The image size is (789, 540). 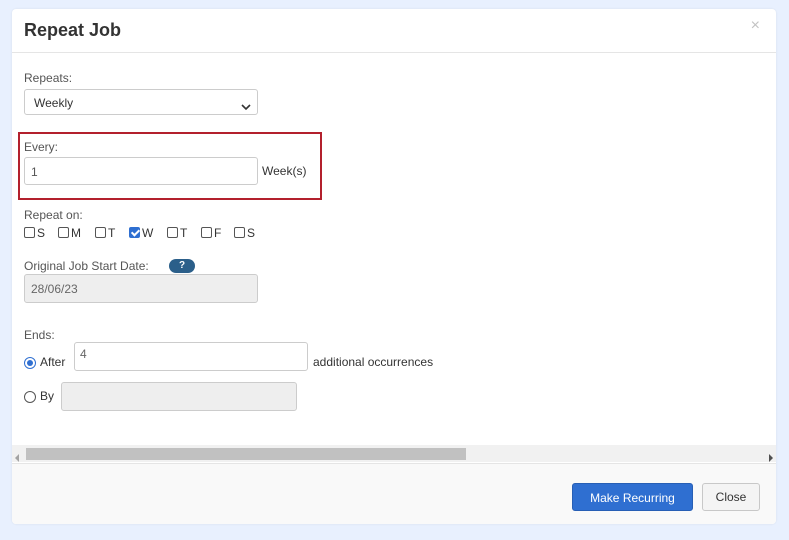 I want to click on ends-after-label: After, so click(x=53, y=362).